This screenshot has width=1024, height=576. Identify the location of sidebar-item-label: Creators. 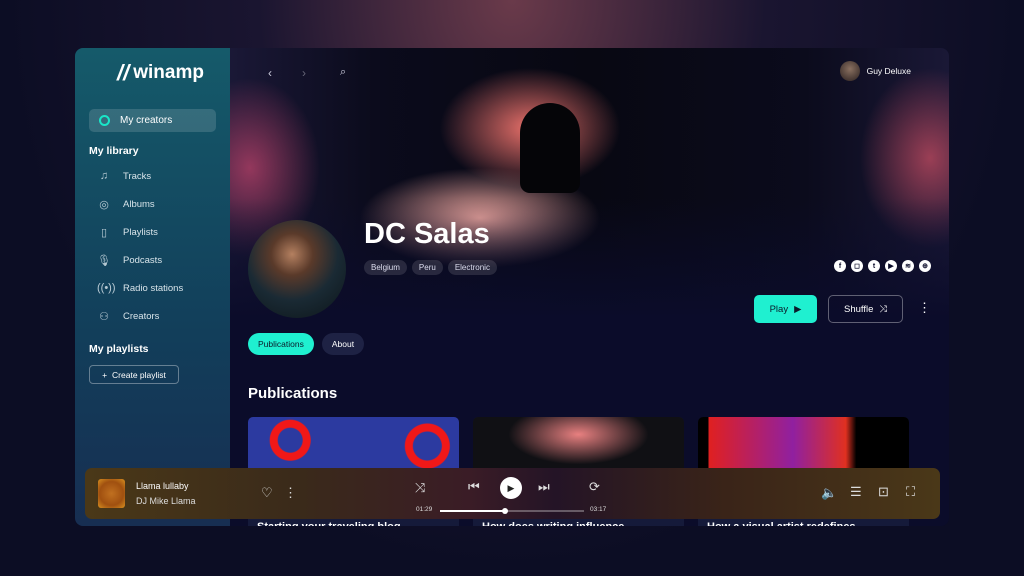
(141, 316).